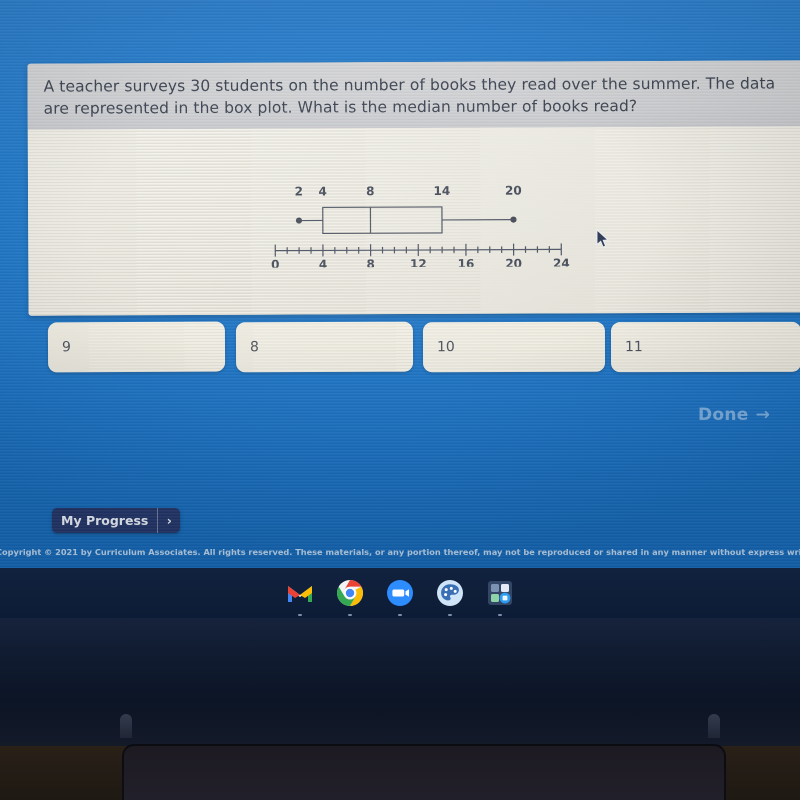  Describe the element at coordinates (561, 261) in the screenshot. I see `svg-text: 24` at that location.